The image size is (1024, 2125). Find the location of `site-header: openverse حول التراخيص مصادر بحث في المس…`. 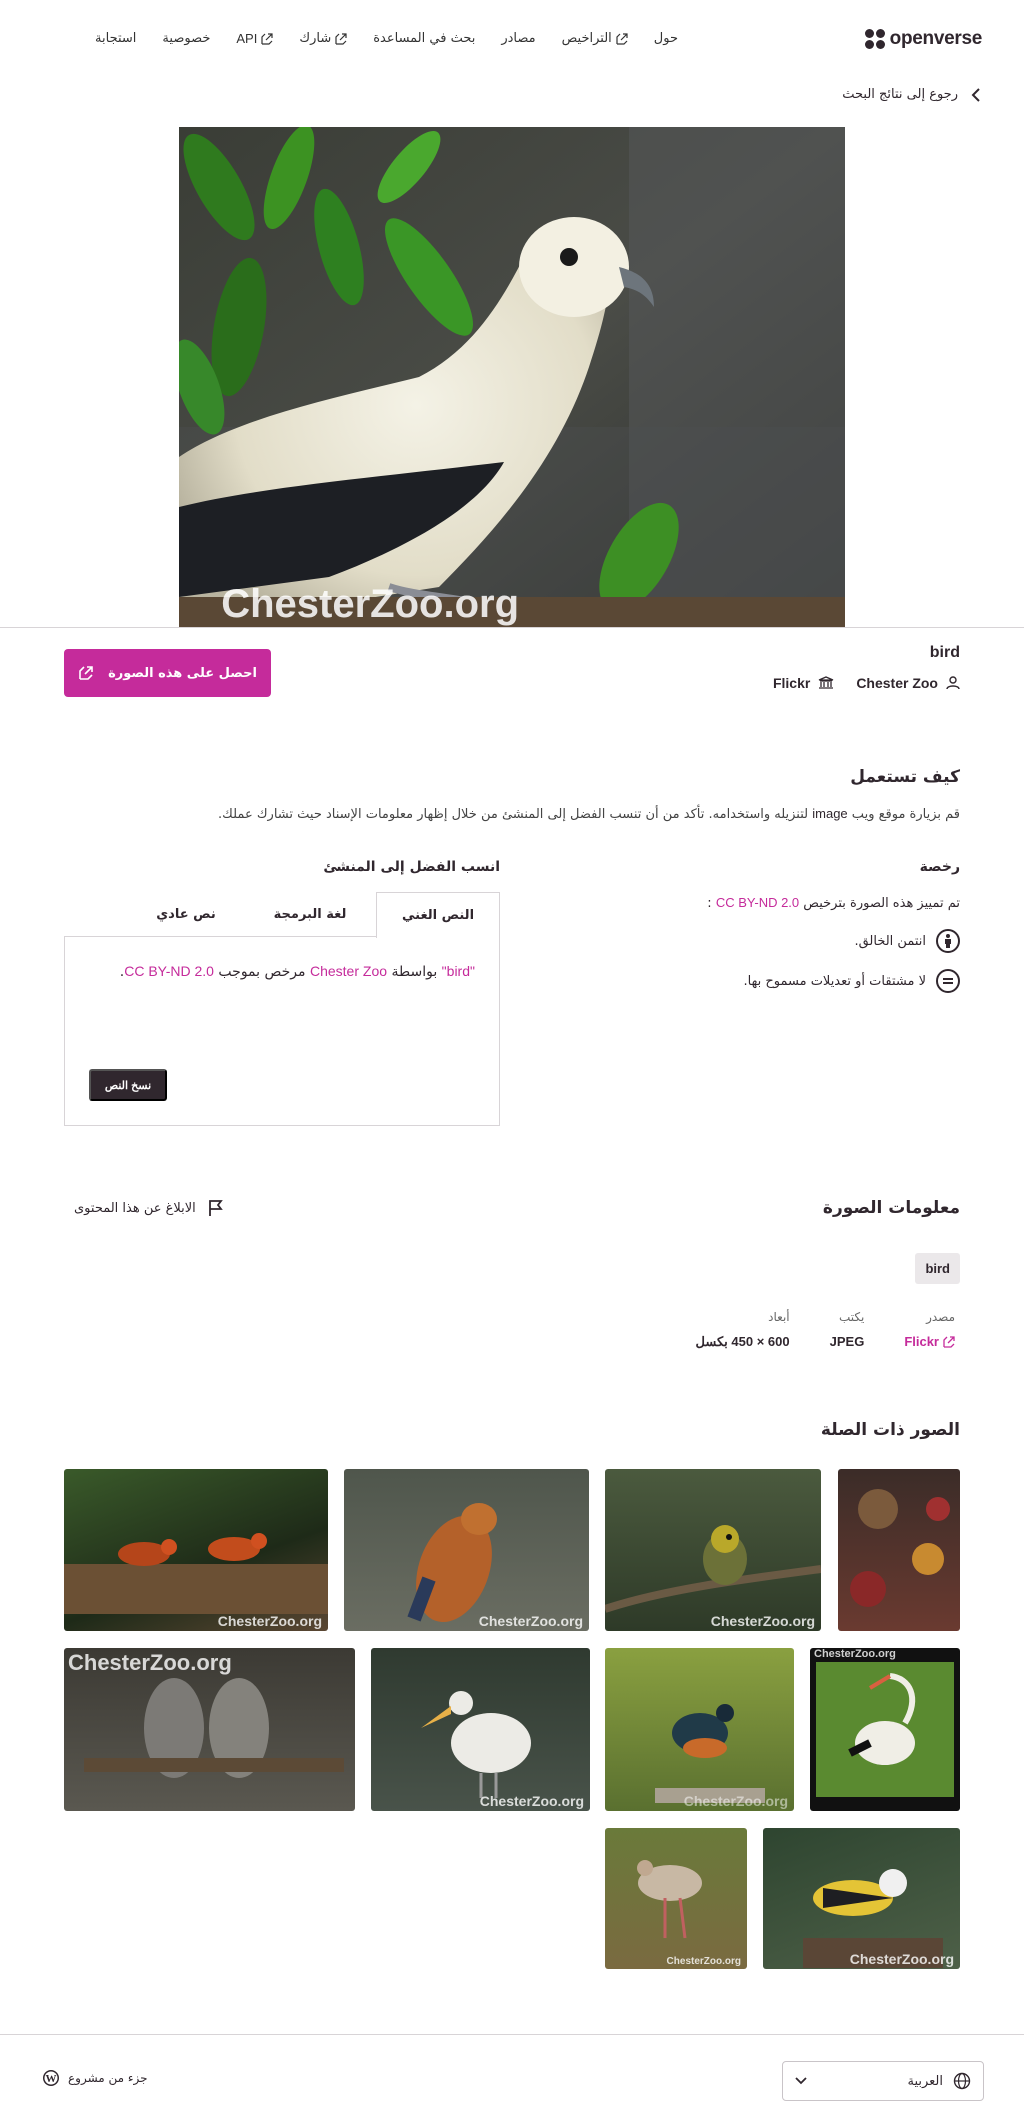

site-header: openverse حول التراخيص مصادر بحث في المس… is located at coordinates (512, 40).